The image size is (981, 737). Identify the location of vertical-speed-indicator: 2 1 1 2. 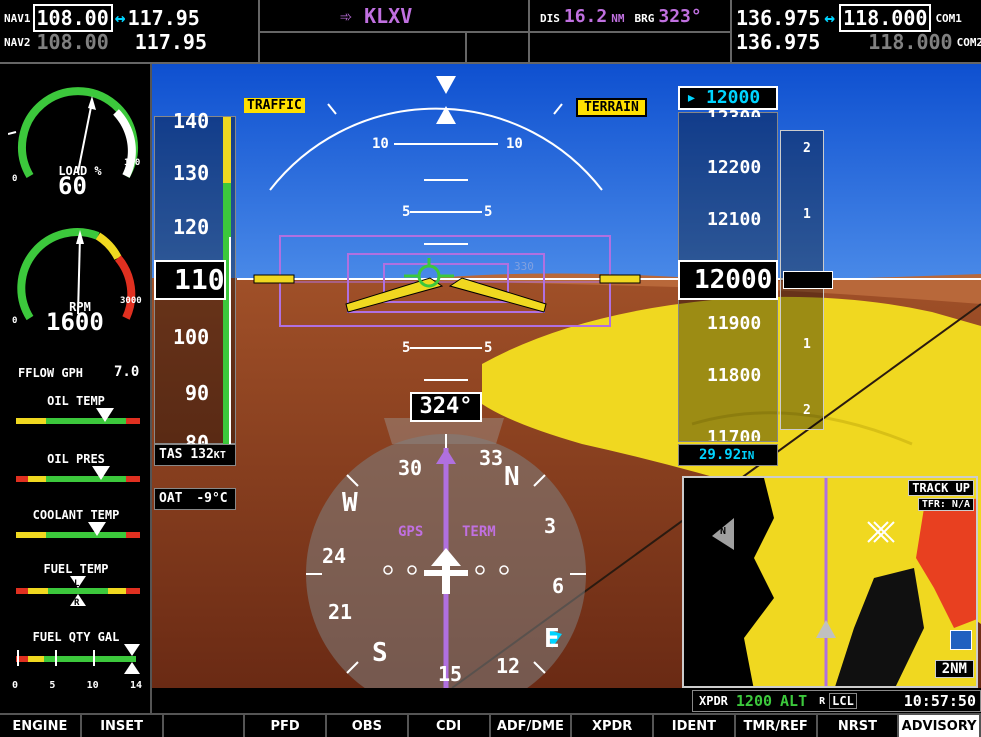
(806, 280).